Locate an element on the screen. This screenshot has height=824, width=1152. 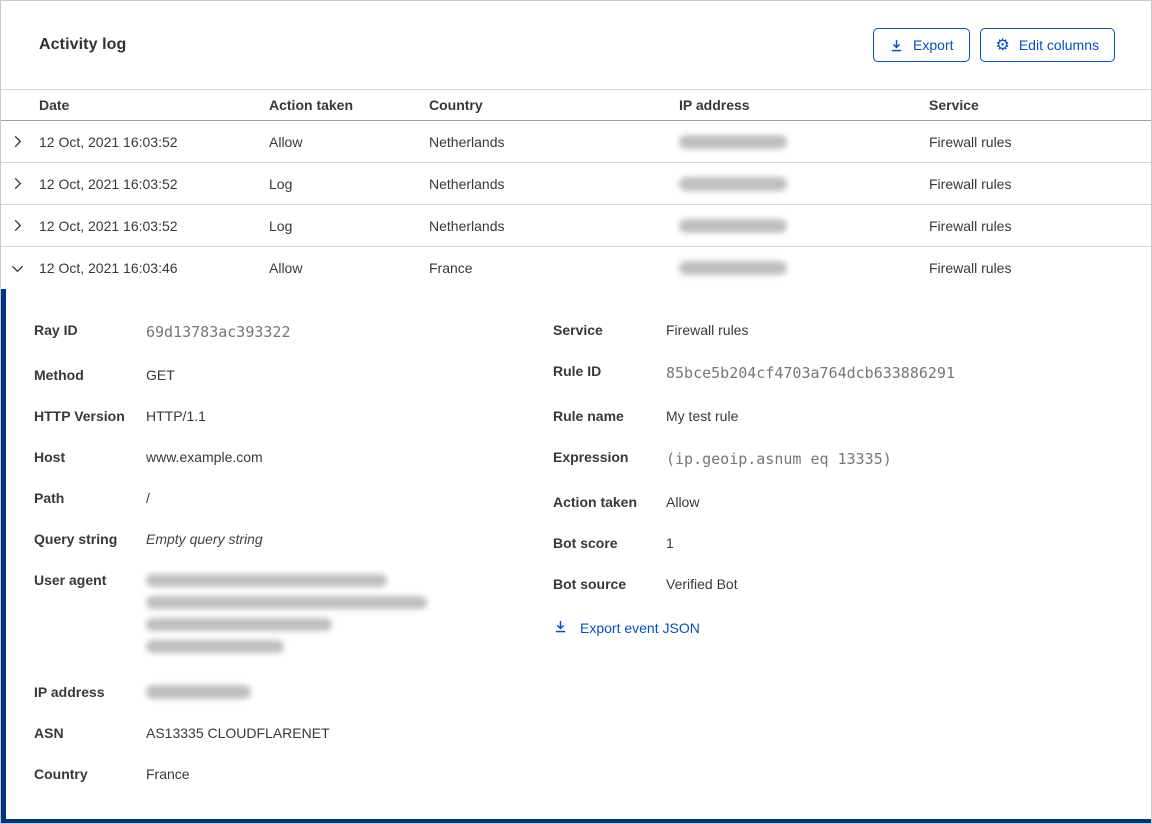
detail-field: Path / is located at coordinates (293, 498).